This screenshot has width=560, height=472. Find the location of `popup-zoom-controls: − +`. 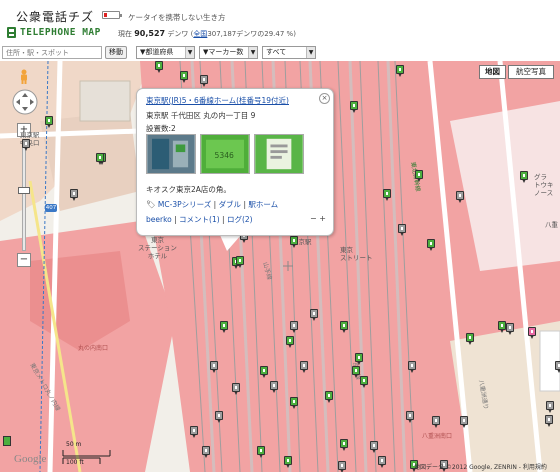

popup-zoom-controls: − + is located at coordinates (318, 218).